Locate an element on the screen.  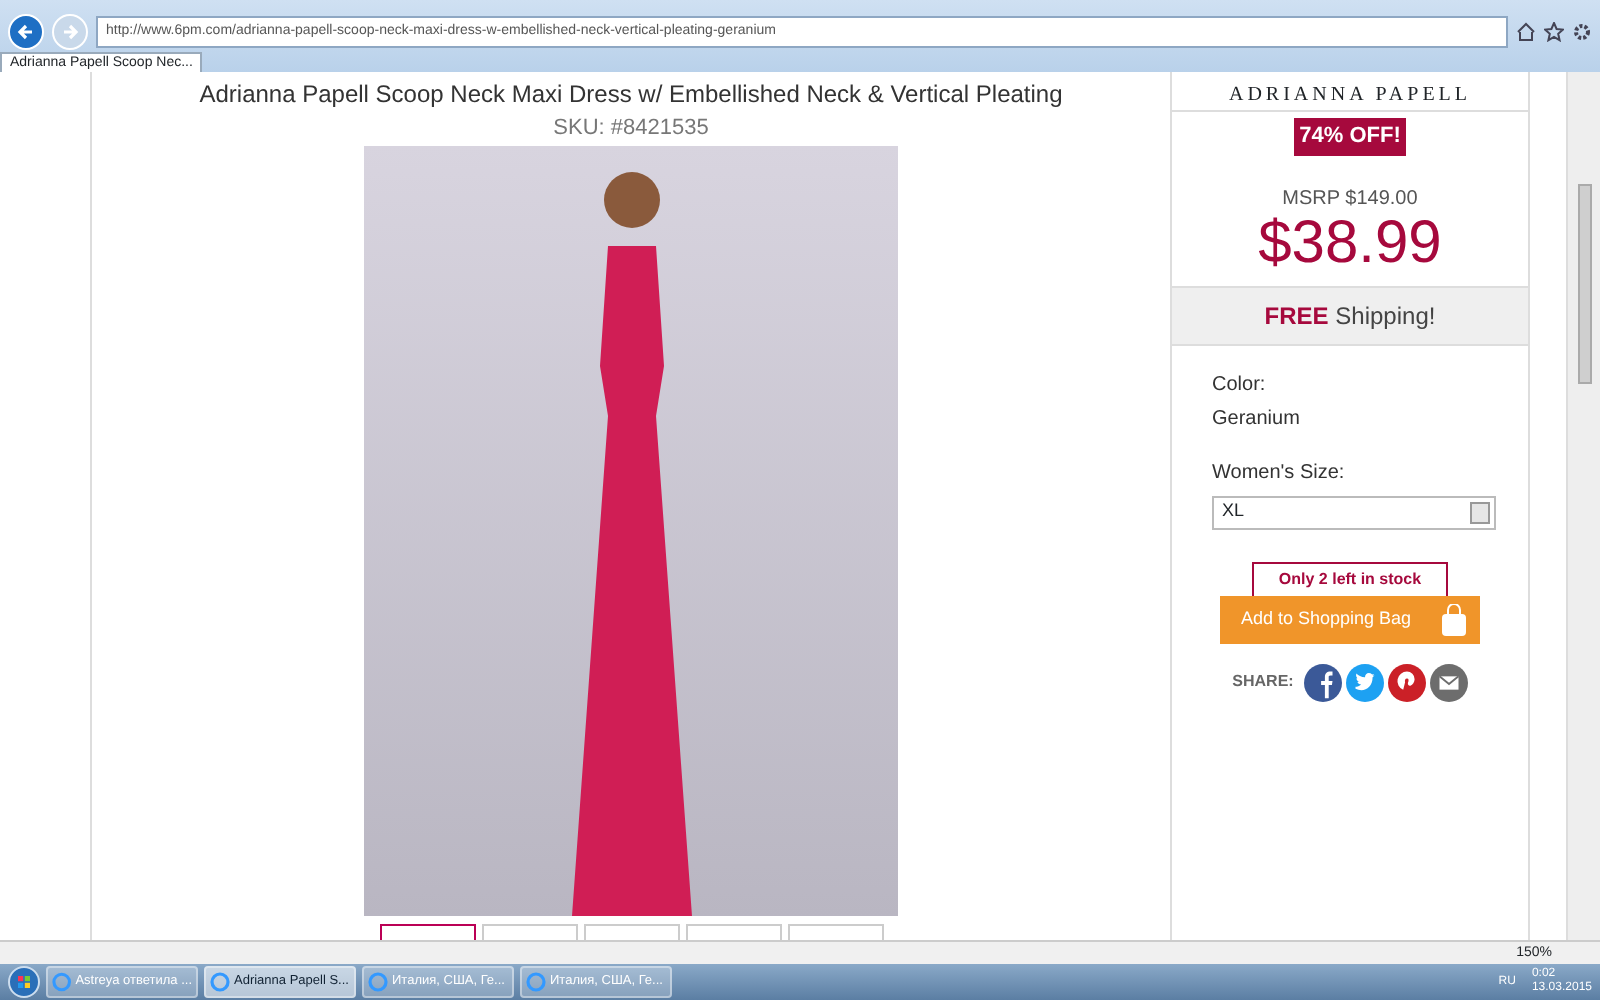
free-label: FREE is located at coordinates (1296, 315).